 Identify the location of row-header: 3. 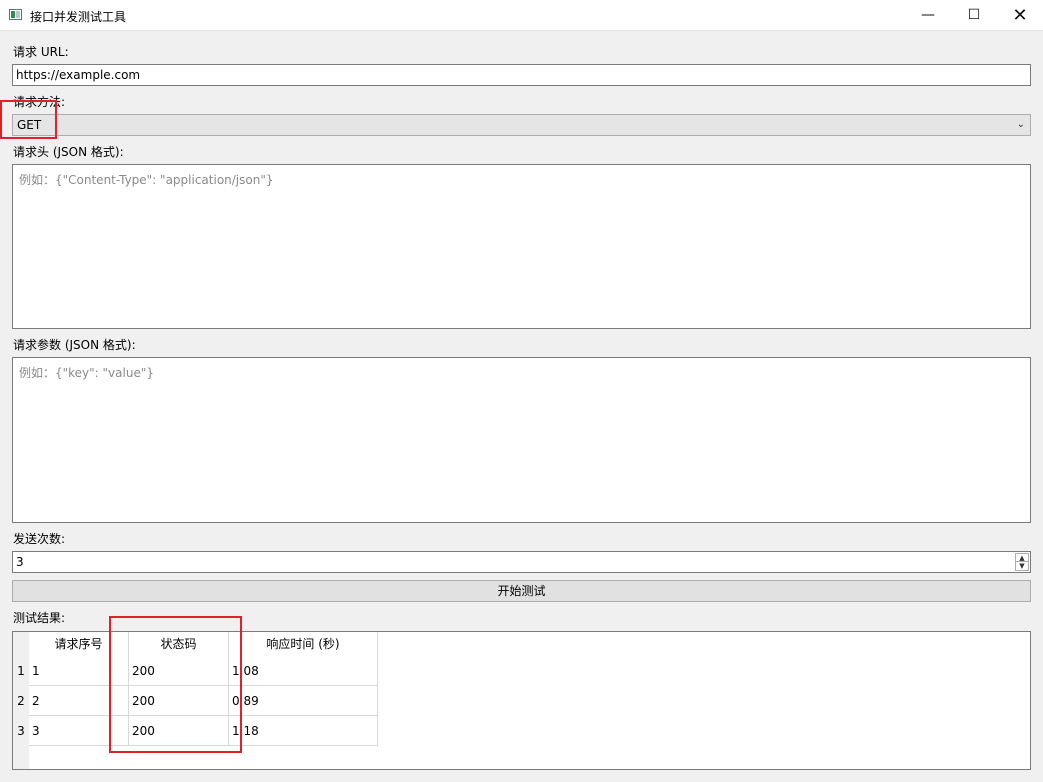
(21, 731).